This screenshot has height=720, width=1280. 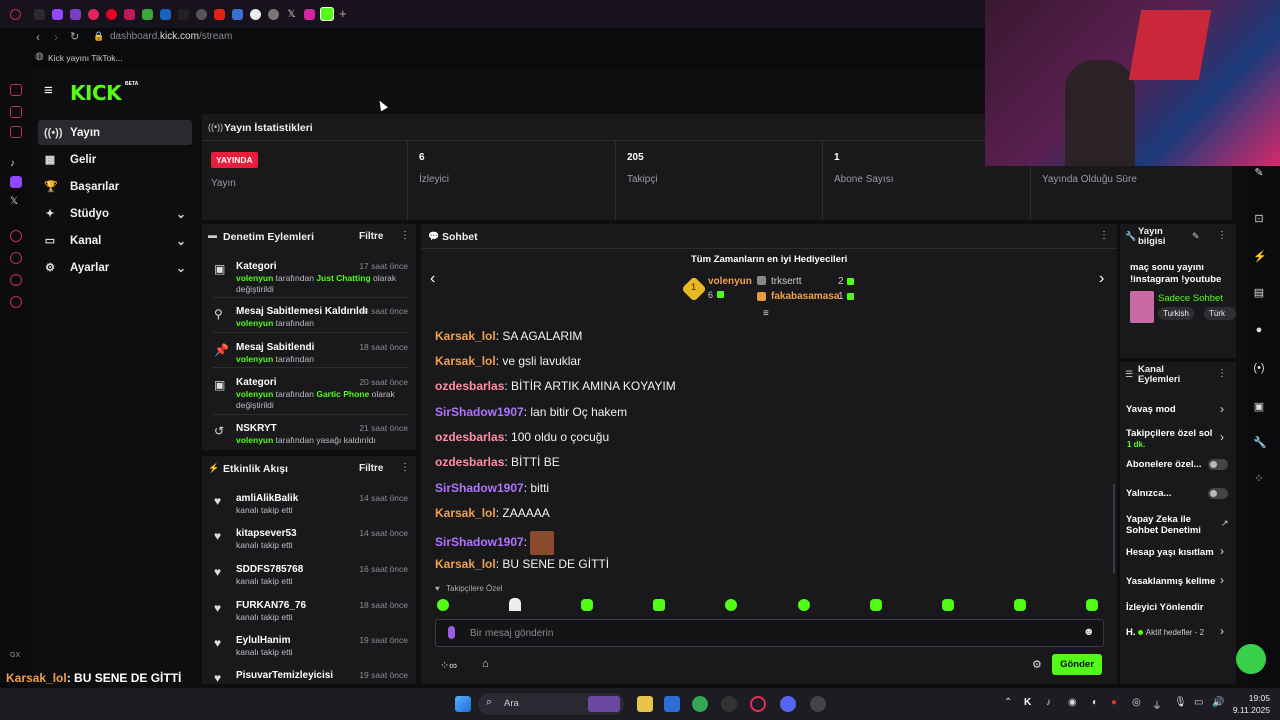 What do you see at coordinates (1218, 464) in the screenshot?
I see `subs-only-toggle` at bounding box center [1218, 464].